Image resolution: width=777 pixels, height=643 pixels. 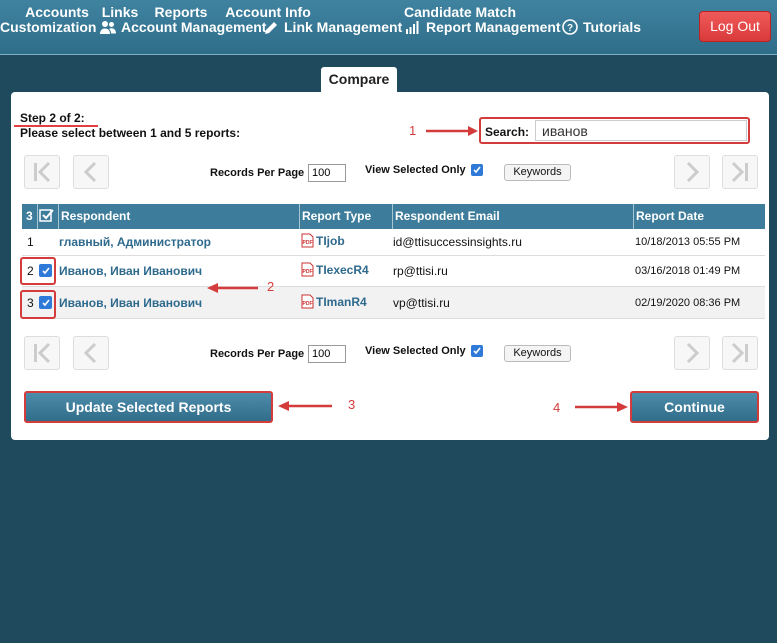 I want to click on help-icon: ?, so click(x=570, y=27).